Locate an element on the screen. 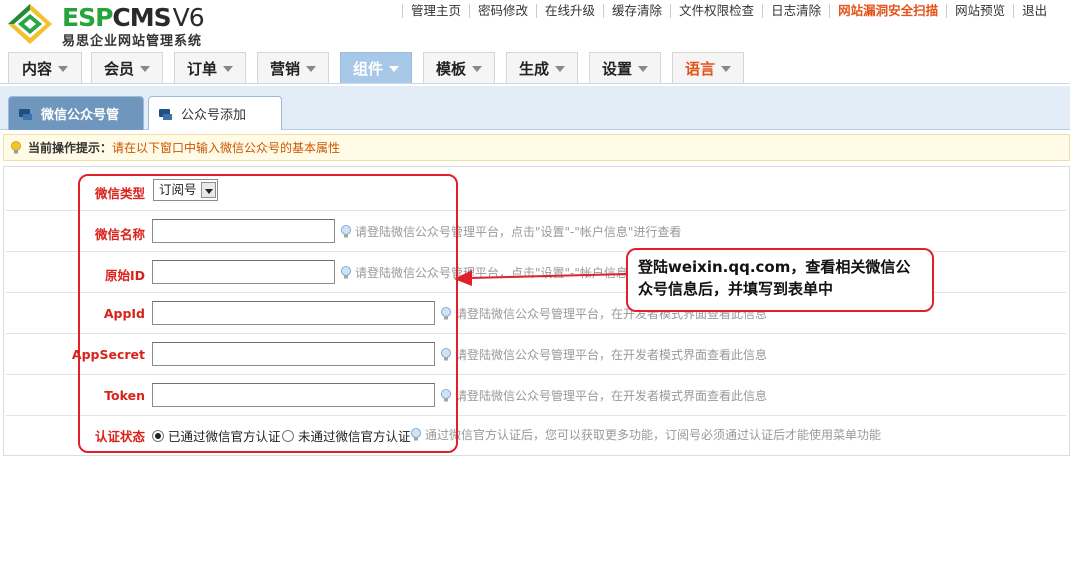 The height and width of the screenshot is (576, 1070). nav-tab-label: 营销 is located at coordinates (284, 68).